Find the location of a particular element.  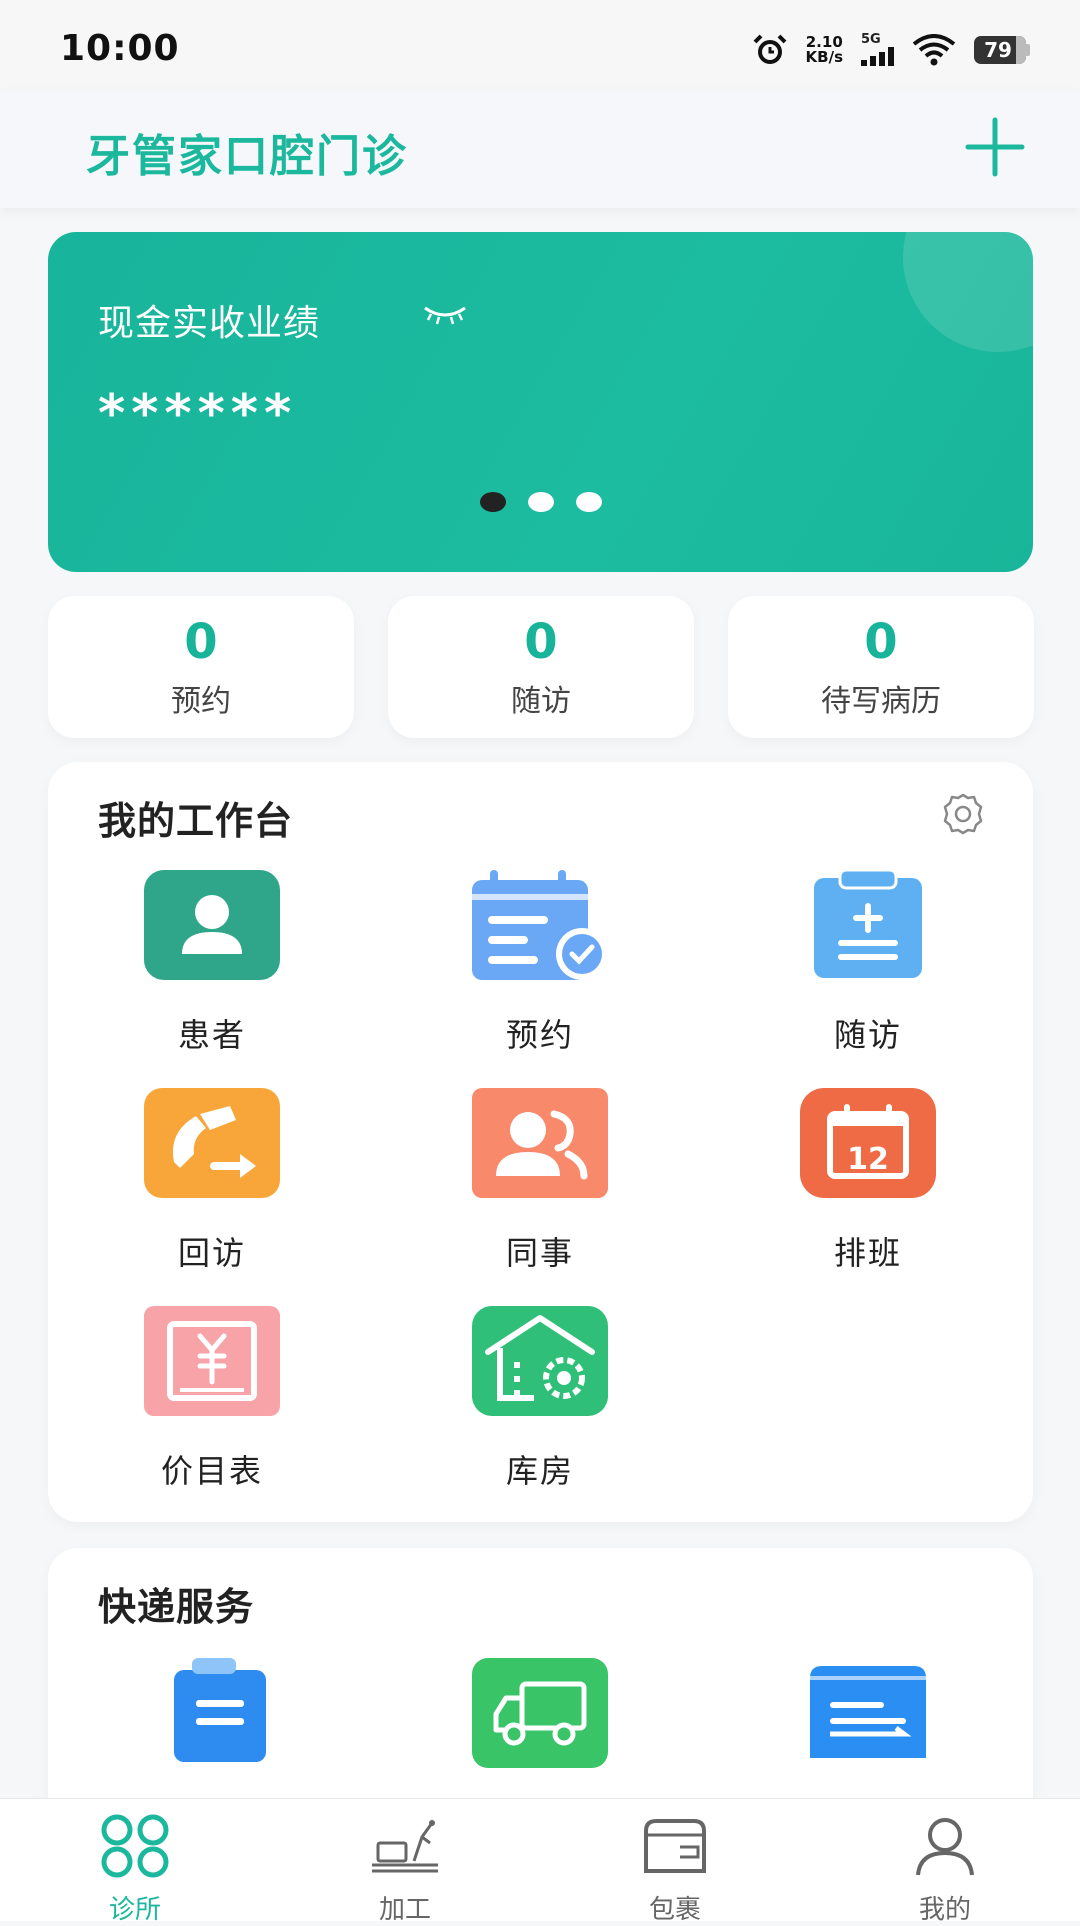

status-bar: 10:00 2.10 KB/s 5G 79 is located at coordinates (540, 45).